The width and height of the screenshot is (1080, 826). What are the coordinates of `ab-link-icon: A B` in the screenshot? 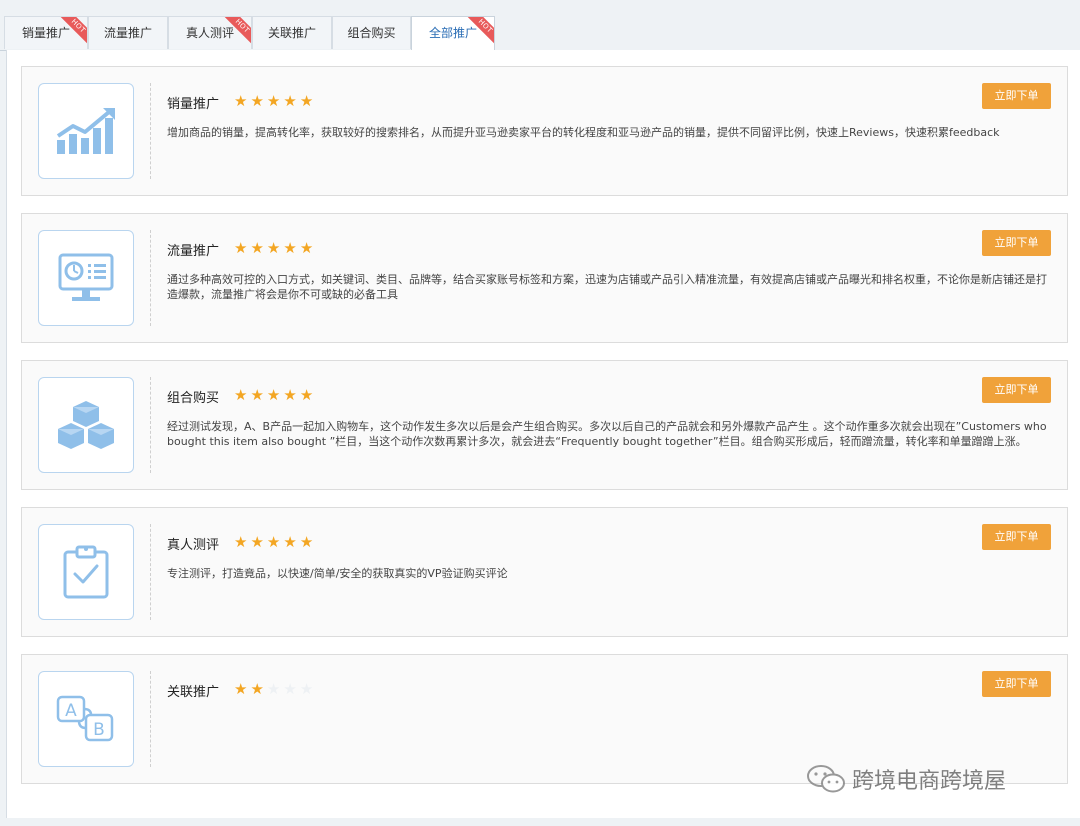 It's located at (85, 718).